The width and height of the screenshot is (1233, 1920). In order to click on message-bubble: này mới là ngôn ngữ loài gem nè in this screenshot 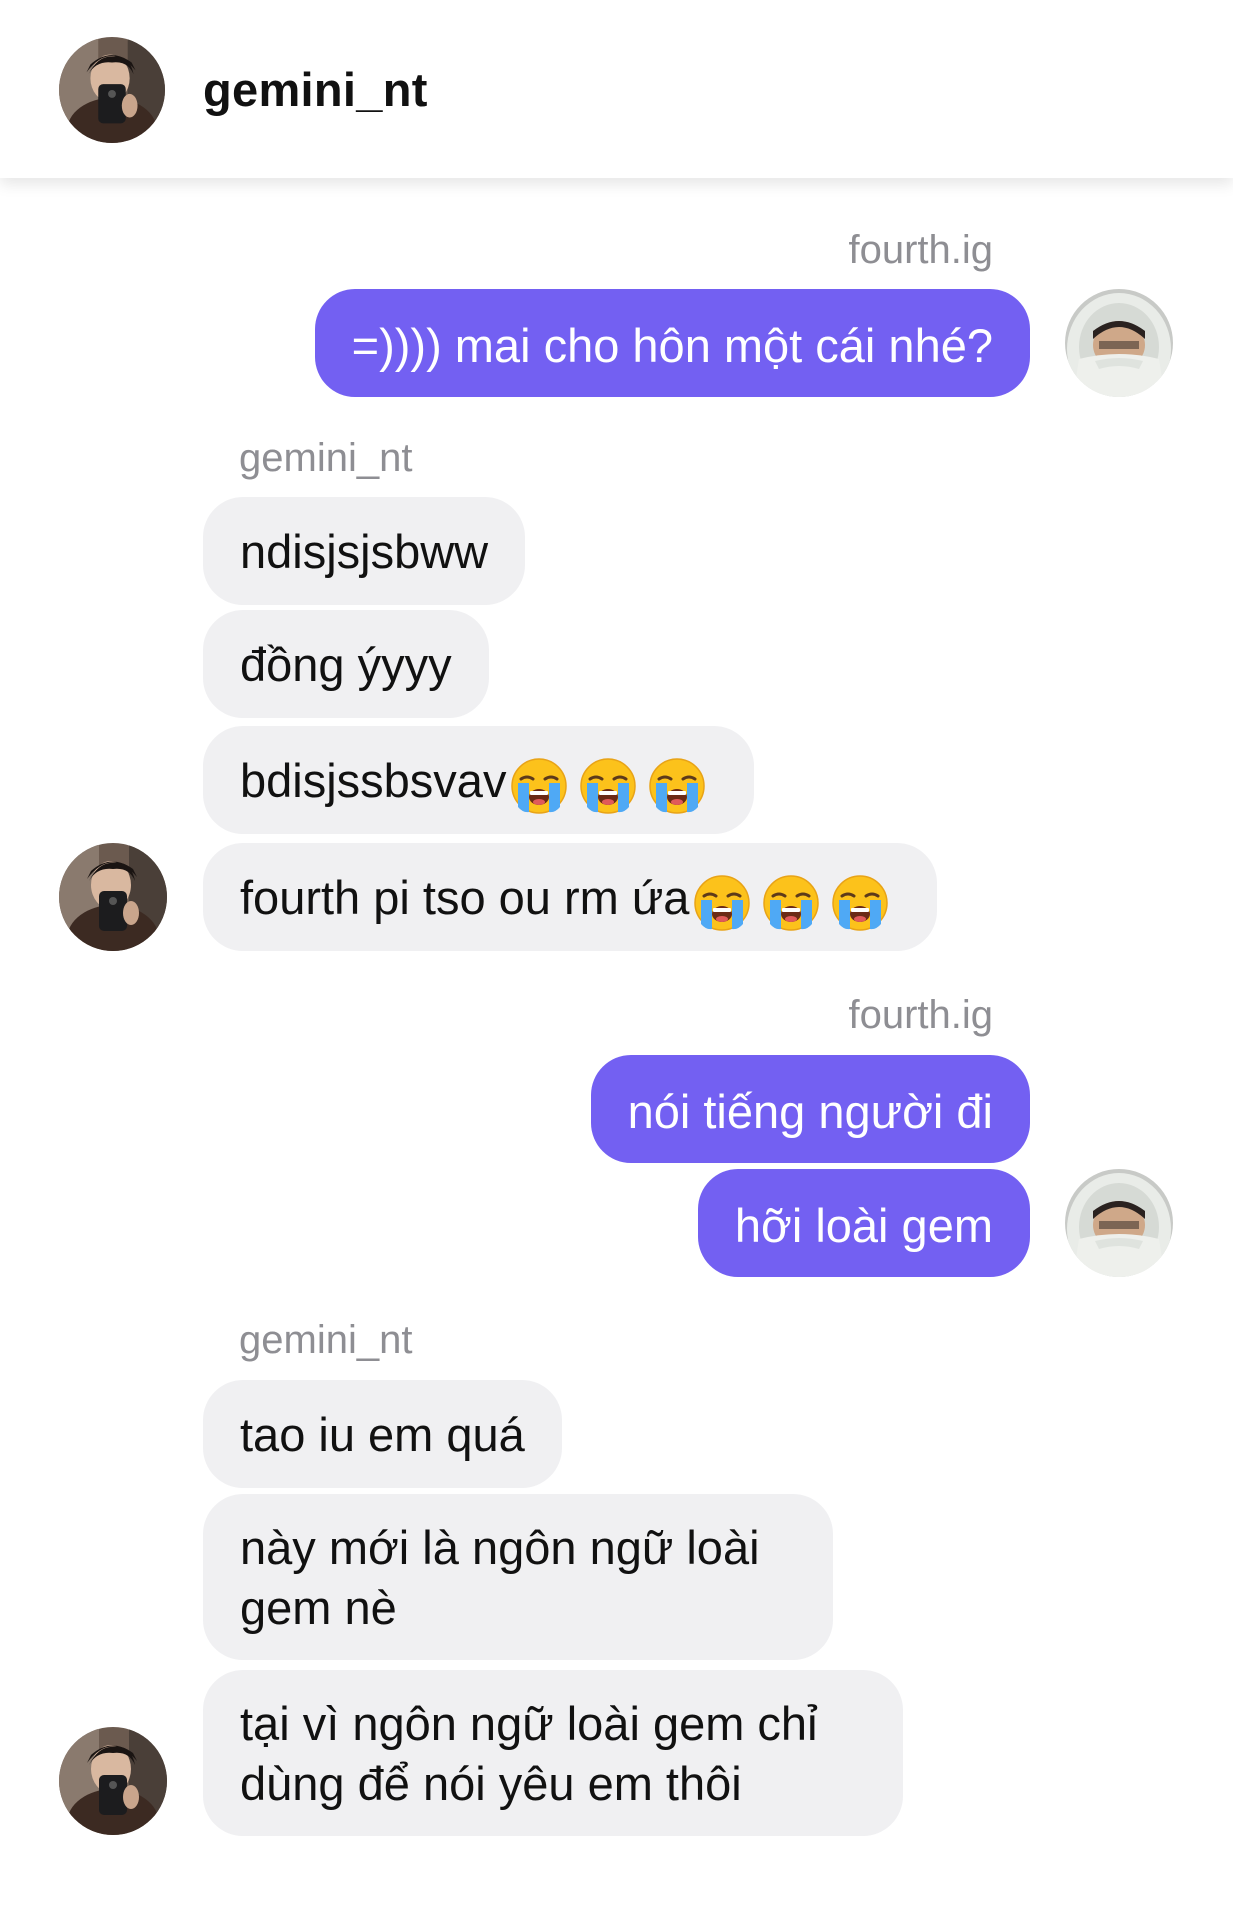, I will do `click(518, 1577)`.